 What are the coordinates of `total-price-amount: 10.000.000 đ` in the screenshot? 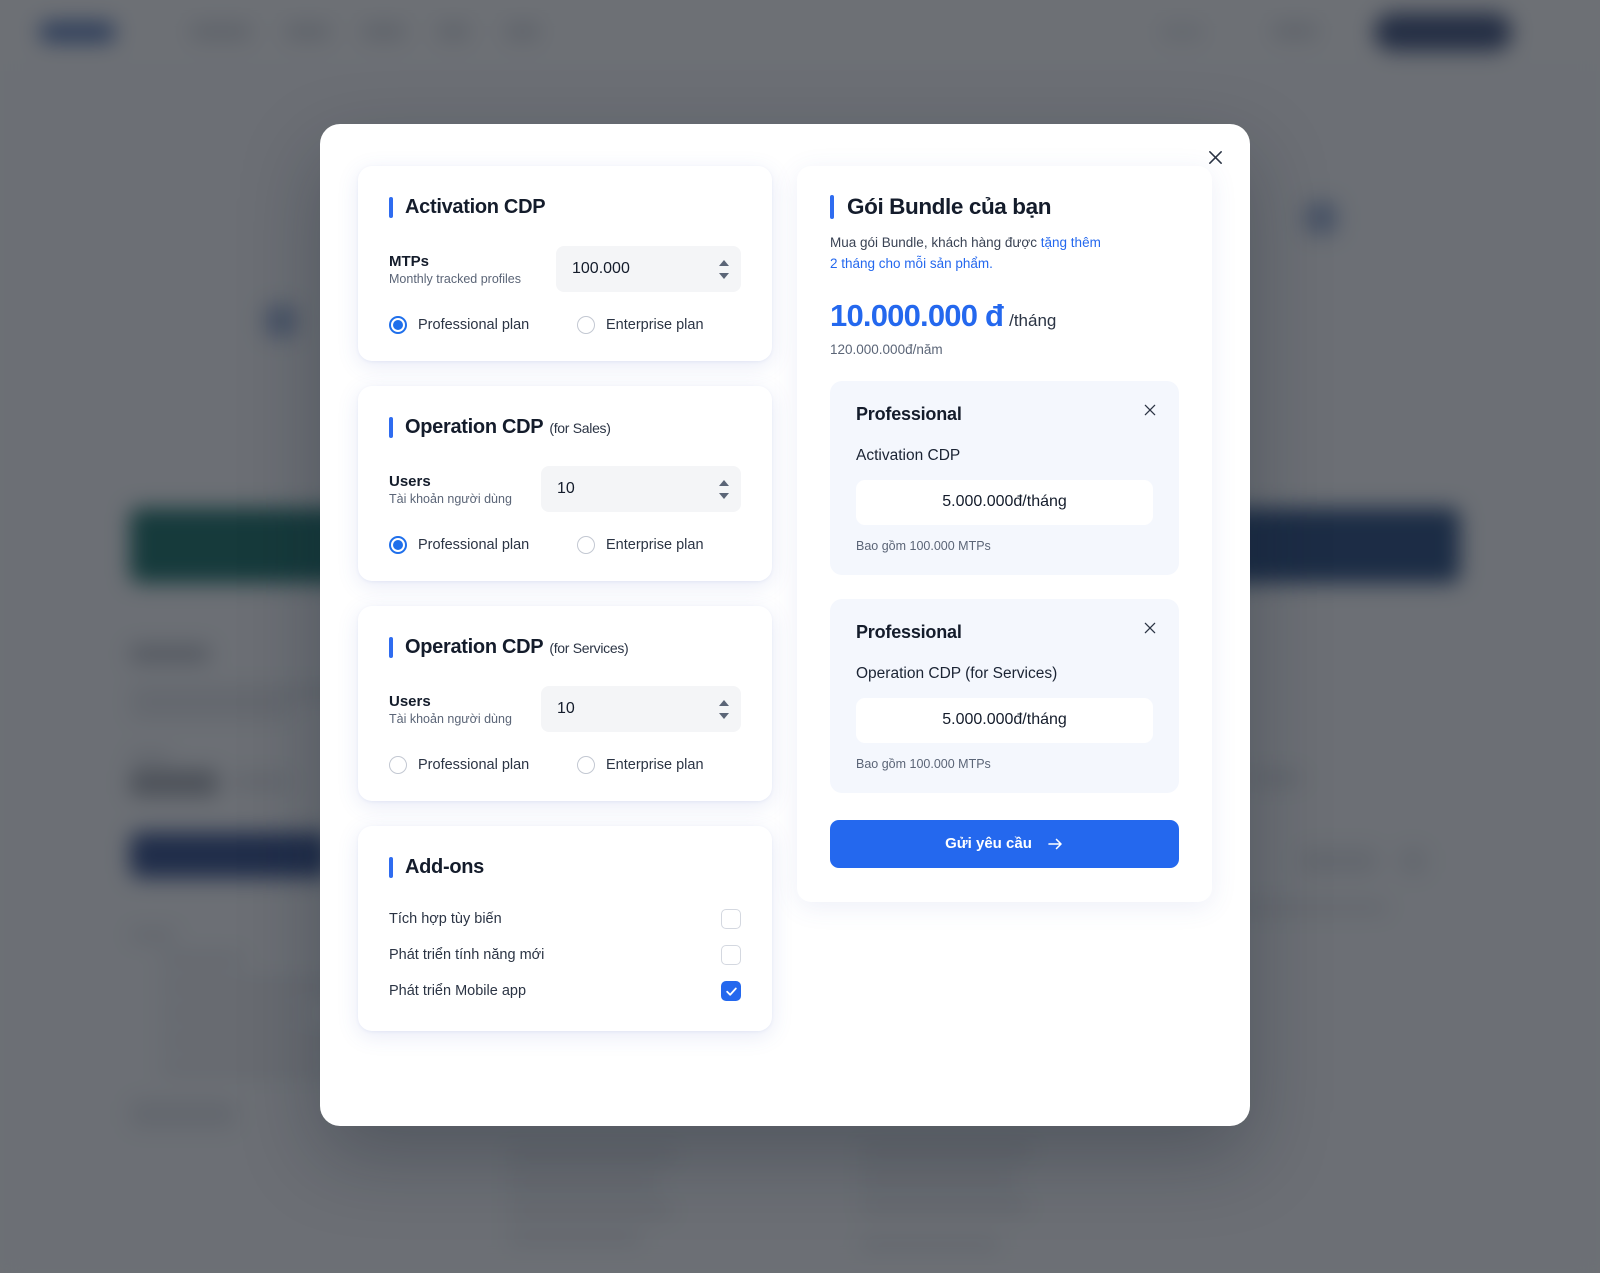 It's located at (917, 315).